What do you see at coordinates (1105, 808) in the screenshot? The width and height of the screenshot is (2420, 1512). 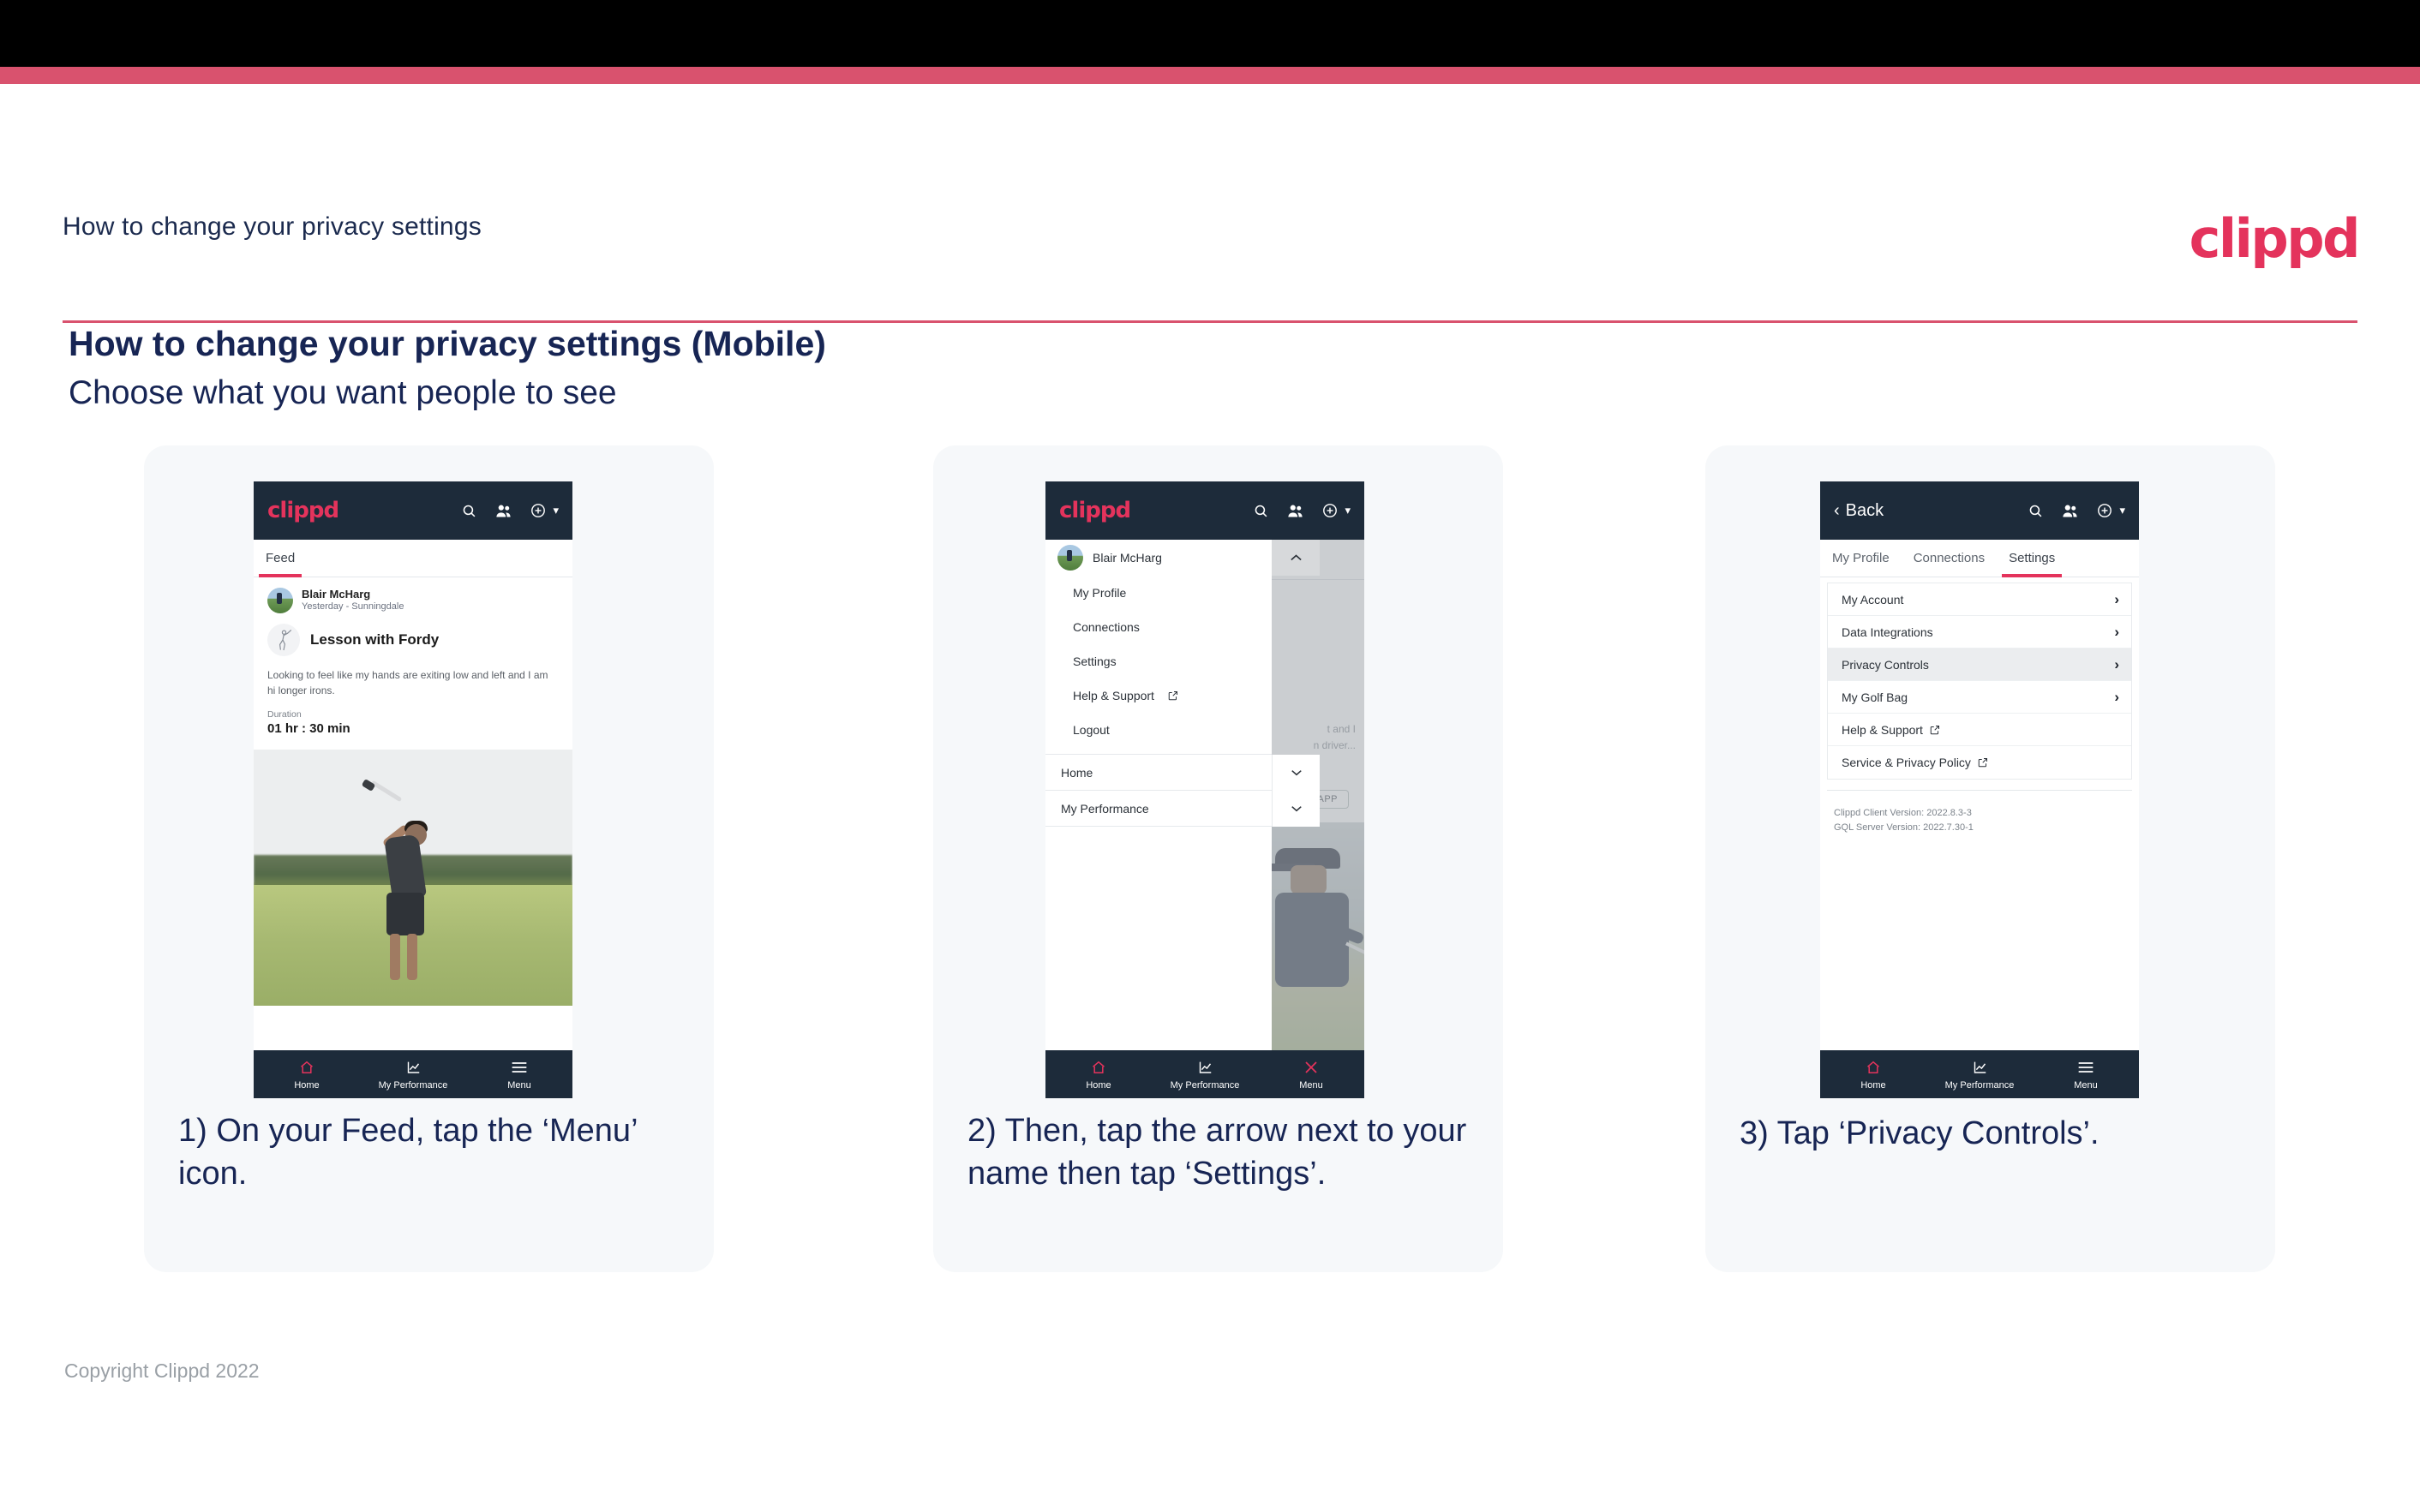 I see `menu-row-label: My Performance` at bounding box center [1105, 808].